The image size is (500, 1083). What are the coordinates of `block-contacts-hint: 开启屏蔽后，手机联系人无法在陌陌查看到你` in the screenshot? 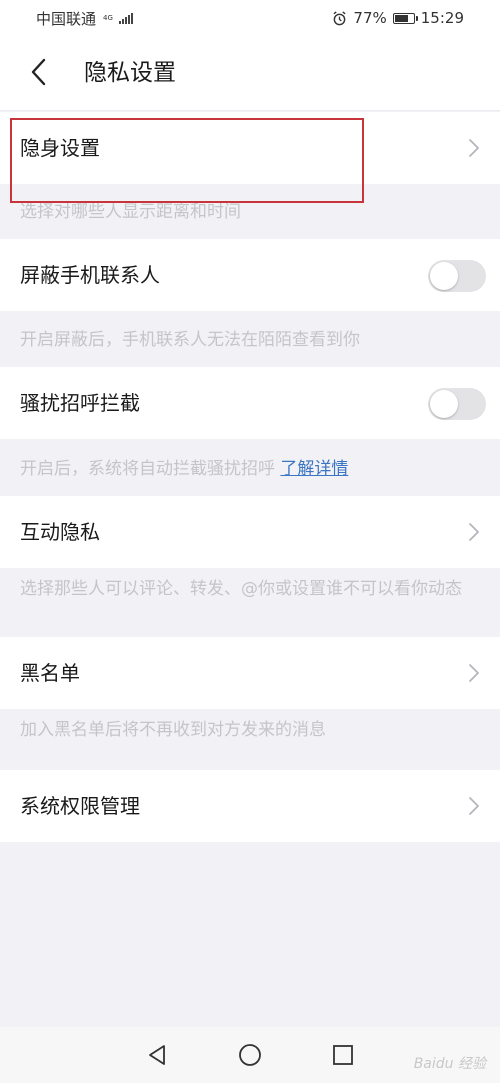 It's located at (190, 340).